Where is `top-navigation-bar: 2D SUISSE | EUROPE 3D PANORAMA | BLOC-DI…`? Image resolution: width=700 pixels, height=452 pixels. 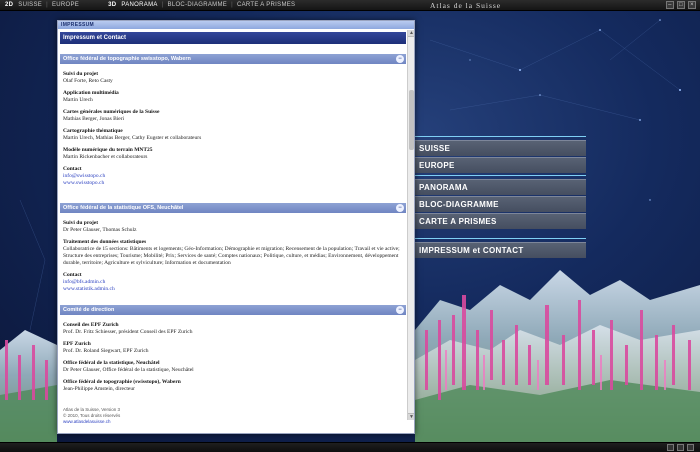
top-navigation-bar: 2D SUISSE | EUROPE 3D PANORAMA | BLOC-DI… is located at coordinates (350, 5).